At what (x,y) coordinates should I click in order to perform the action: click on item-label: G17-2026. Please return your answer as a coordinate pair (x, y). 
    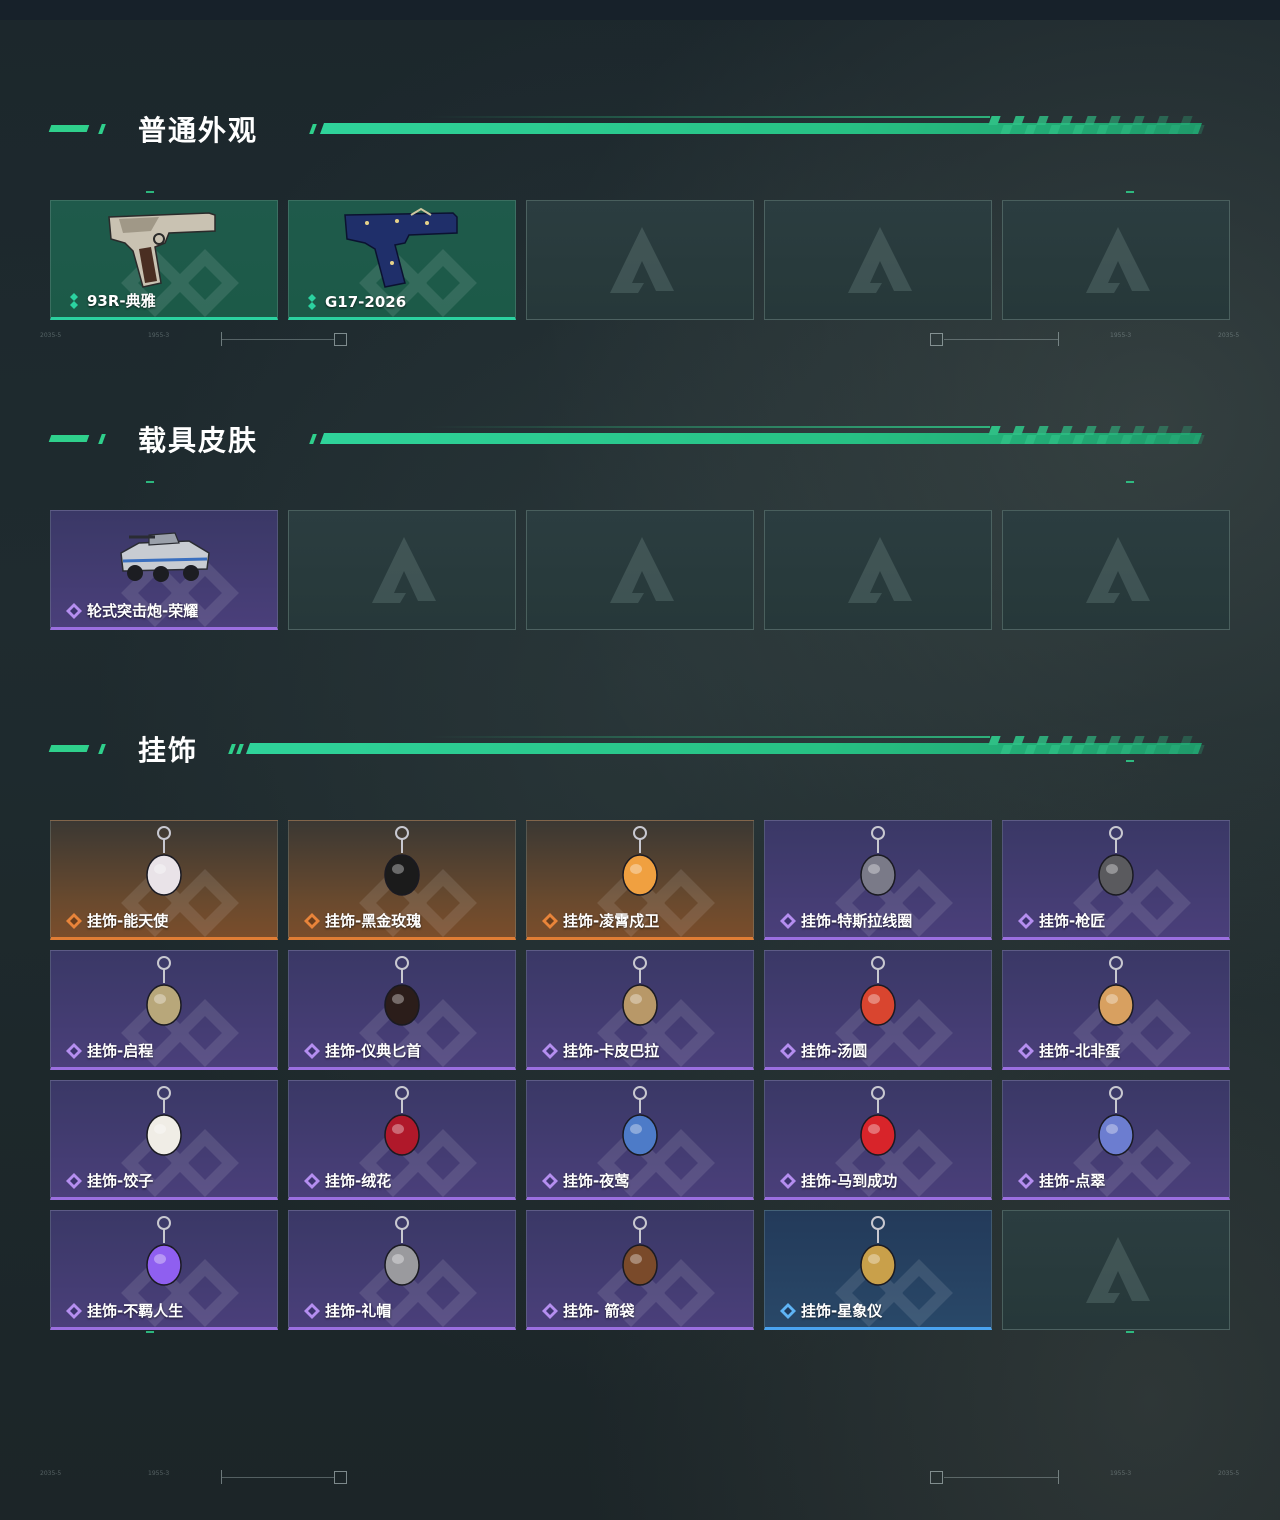
    Looking at the image, I should click on (354, 302).